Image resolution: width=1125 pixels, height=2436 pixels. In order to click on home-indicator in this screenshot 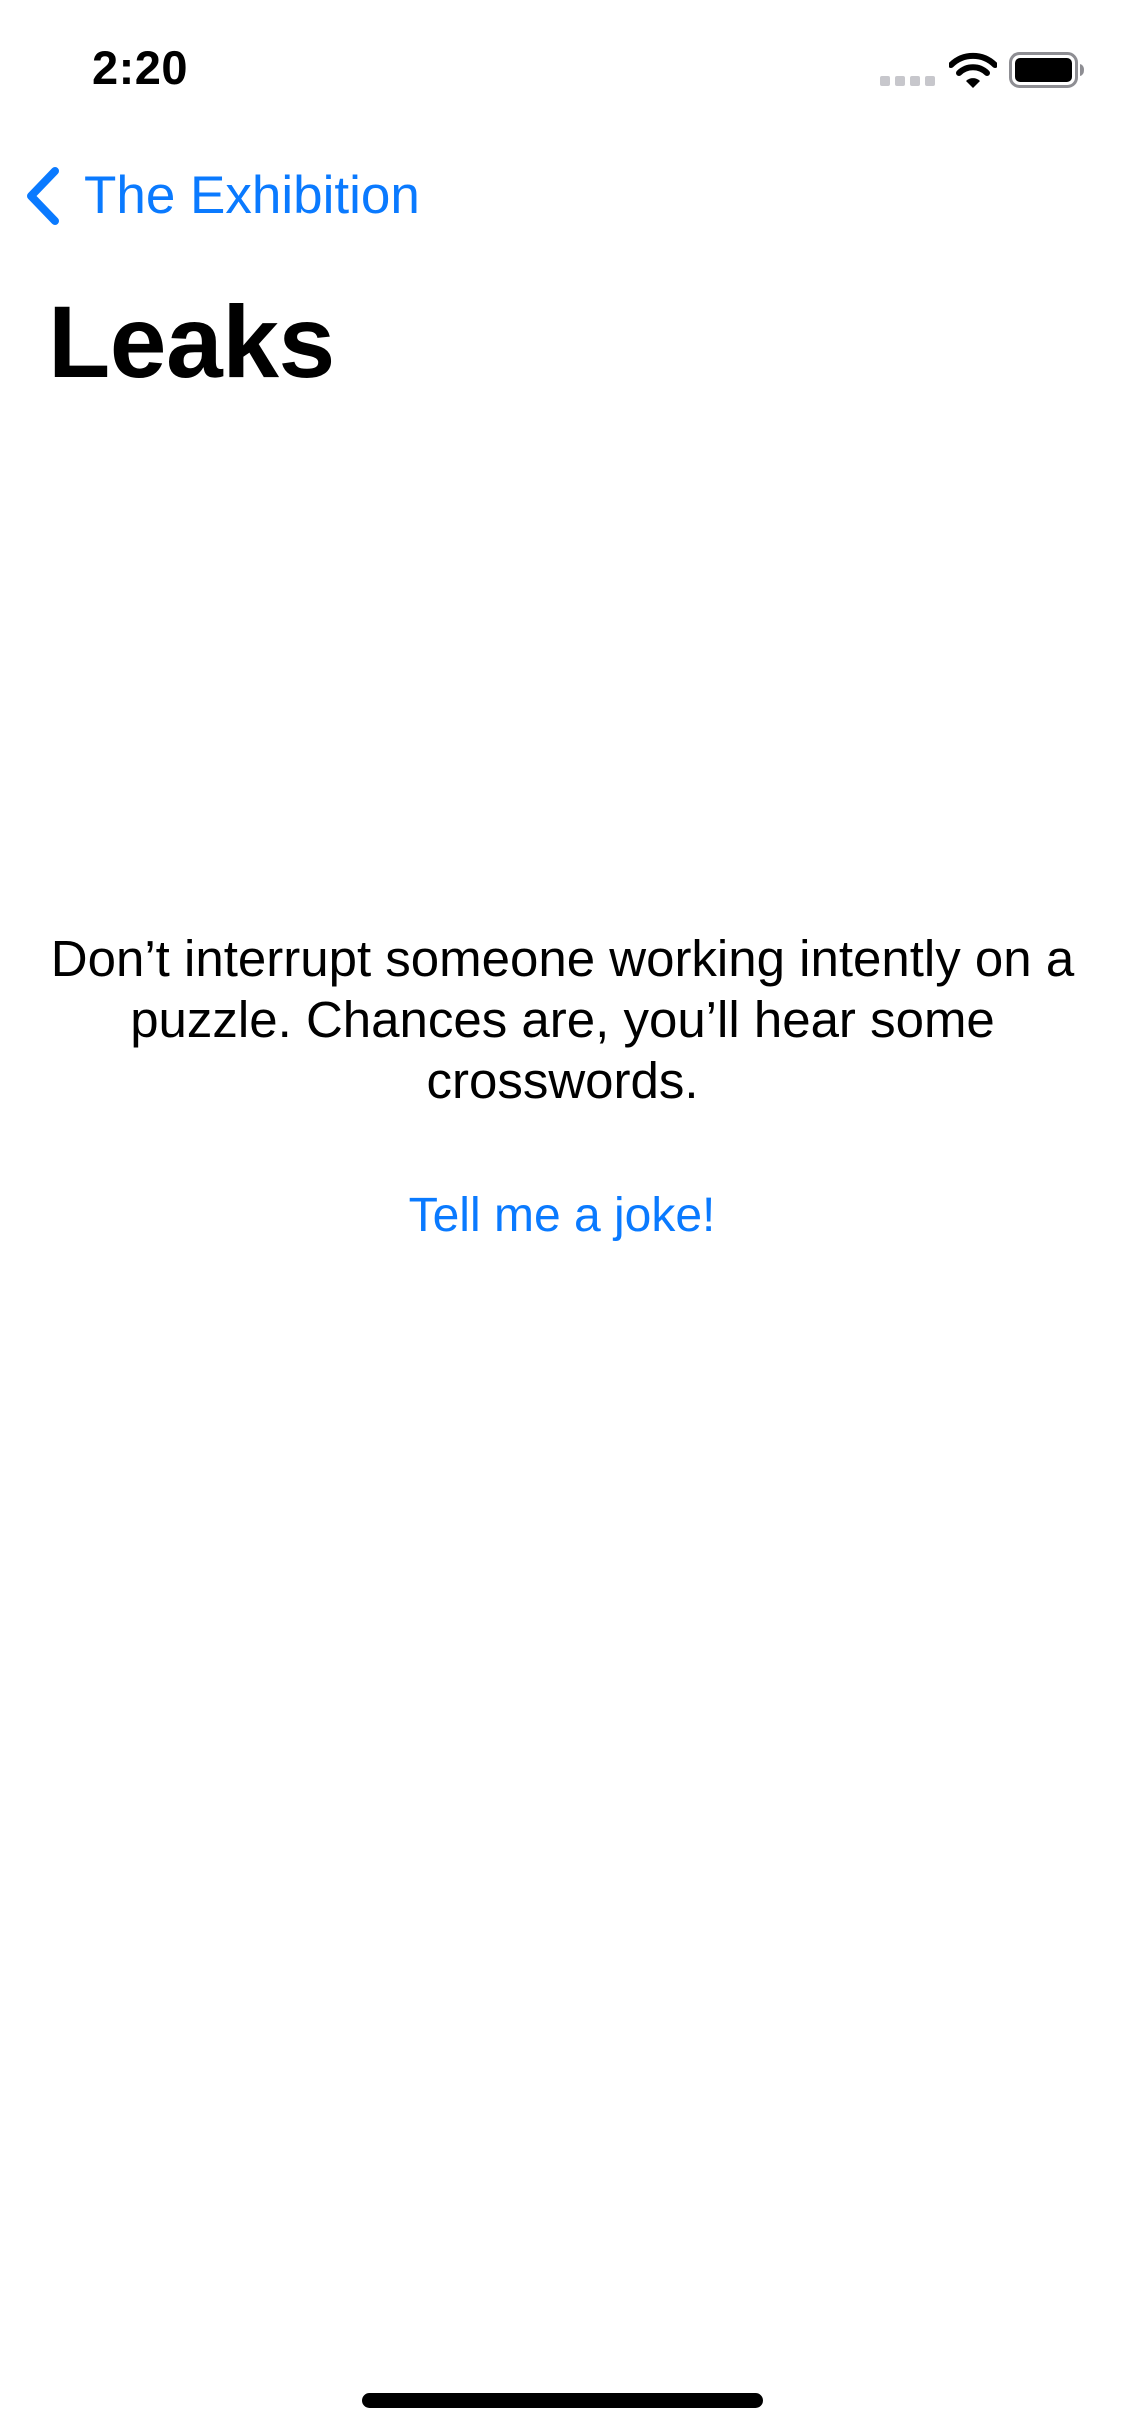, I will do `click(562, 2400)`.